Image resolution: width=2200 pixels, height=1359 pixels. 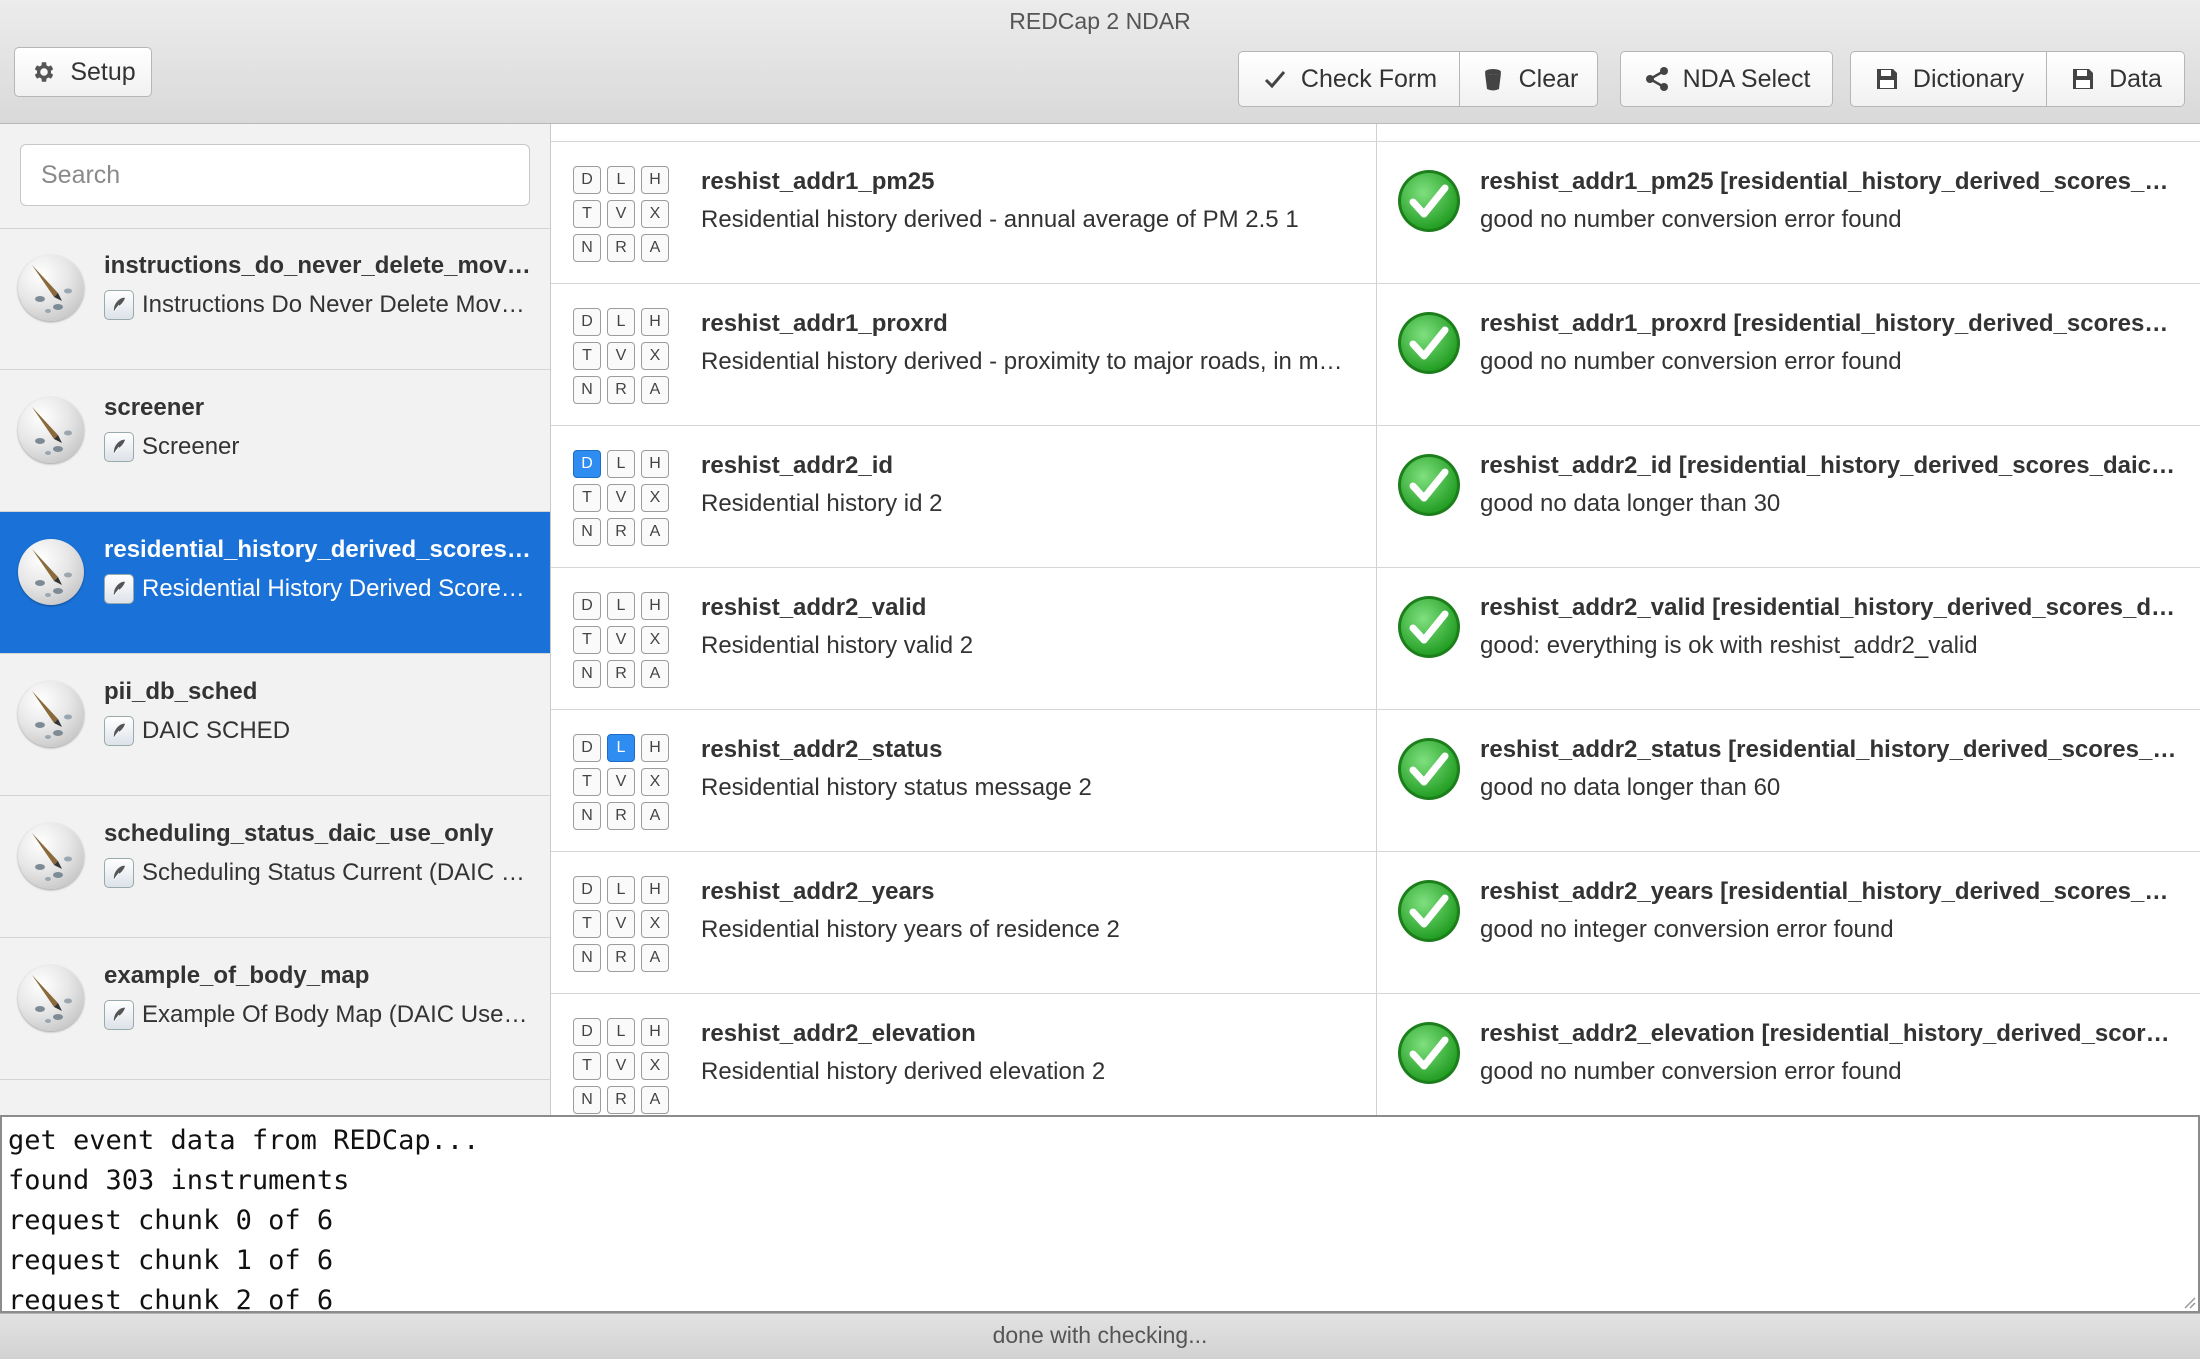 I want to click on instrument-item: screener Screener, so click(x=275, y=441).